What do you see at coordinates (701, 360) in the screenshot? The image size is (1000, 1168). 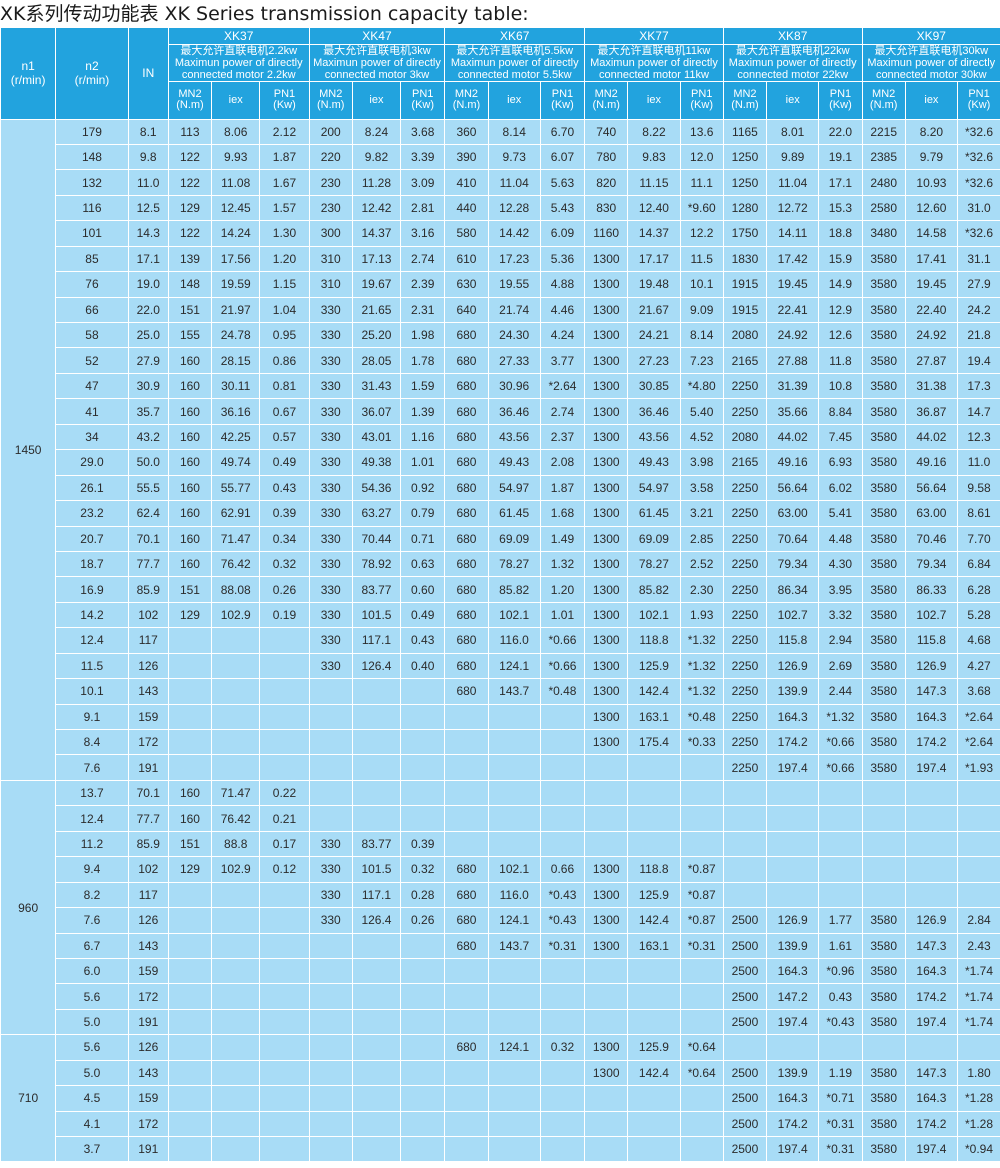 I see `table-cell: 7.23` at bounding box center [701, 360].